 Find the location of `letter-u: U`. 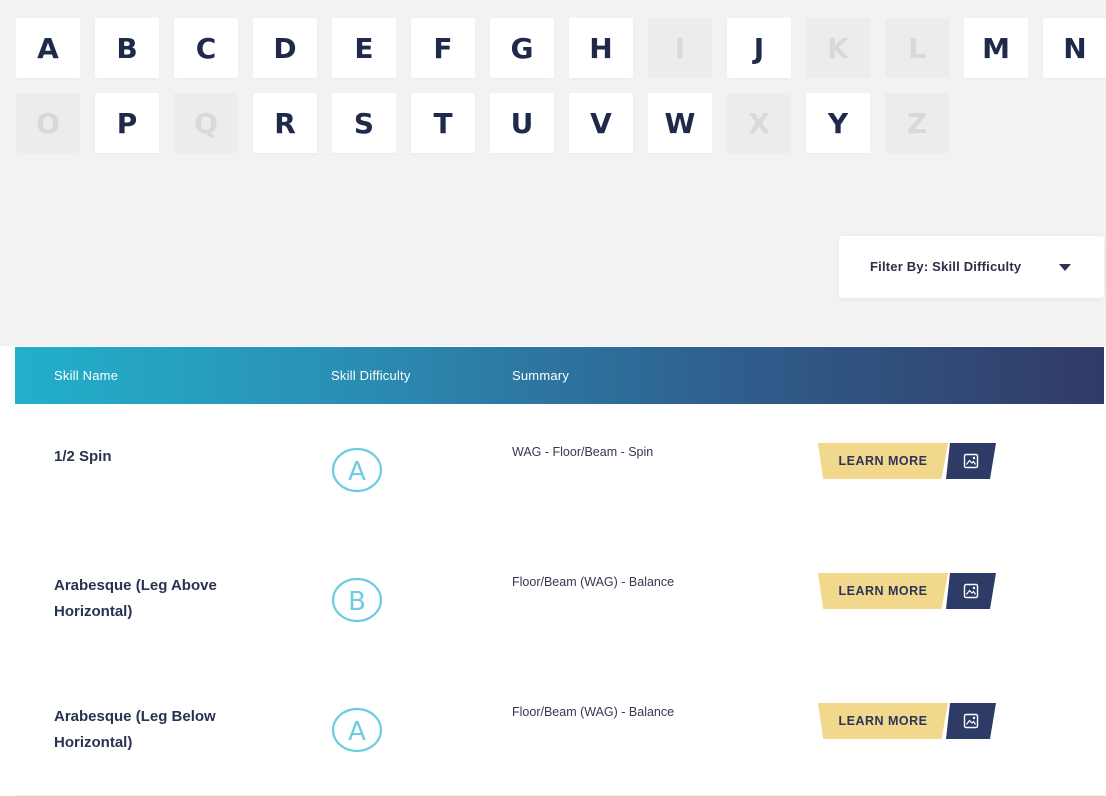

letter-u: U is located at coordinates (522, 123).